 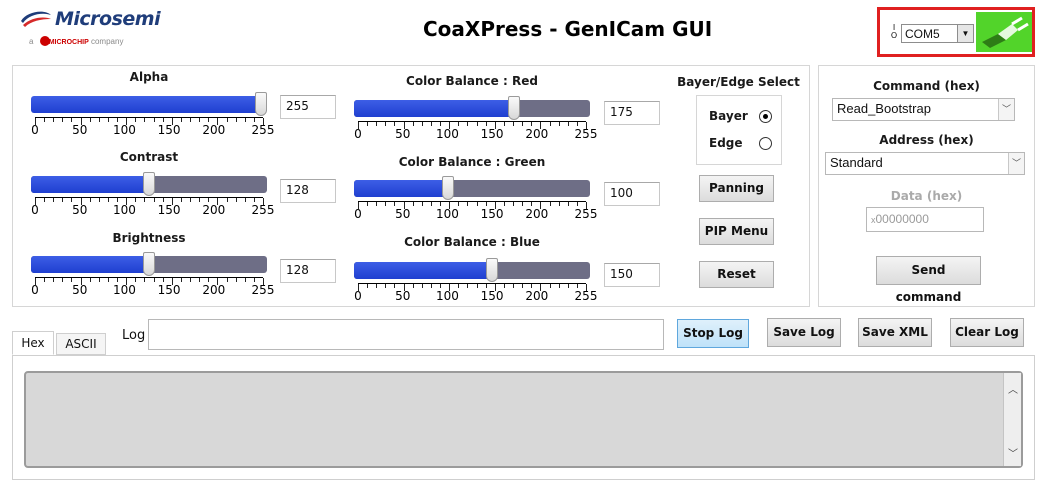 What do you see at coordinates (925, 219) in the screenshot?
I see `data-input: x00000000` at bounding box center [925, 219].